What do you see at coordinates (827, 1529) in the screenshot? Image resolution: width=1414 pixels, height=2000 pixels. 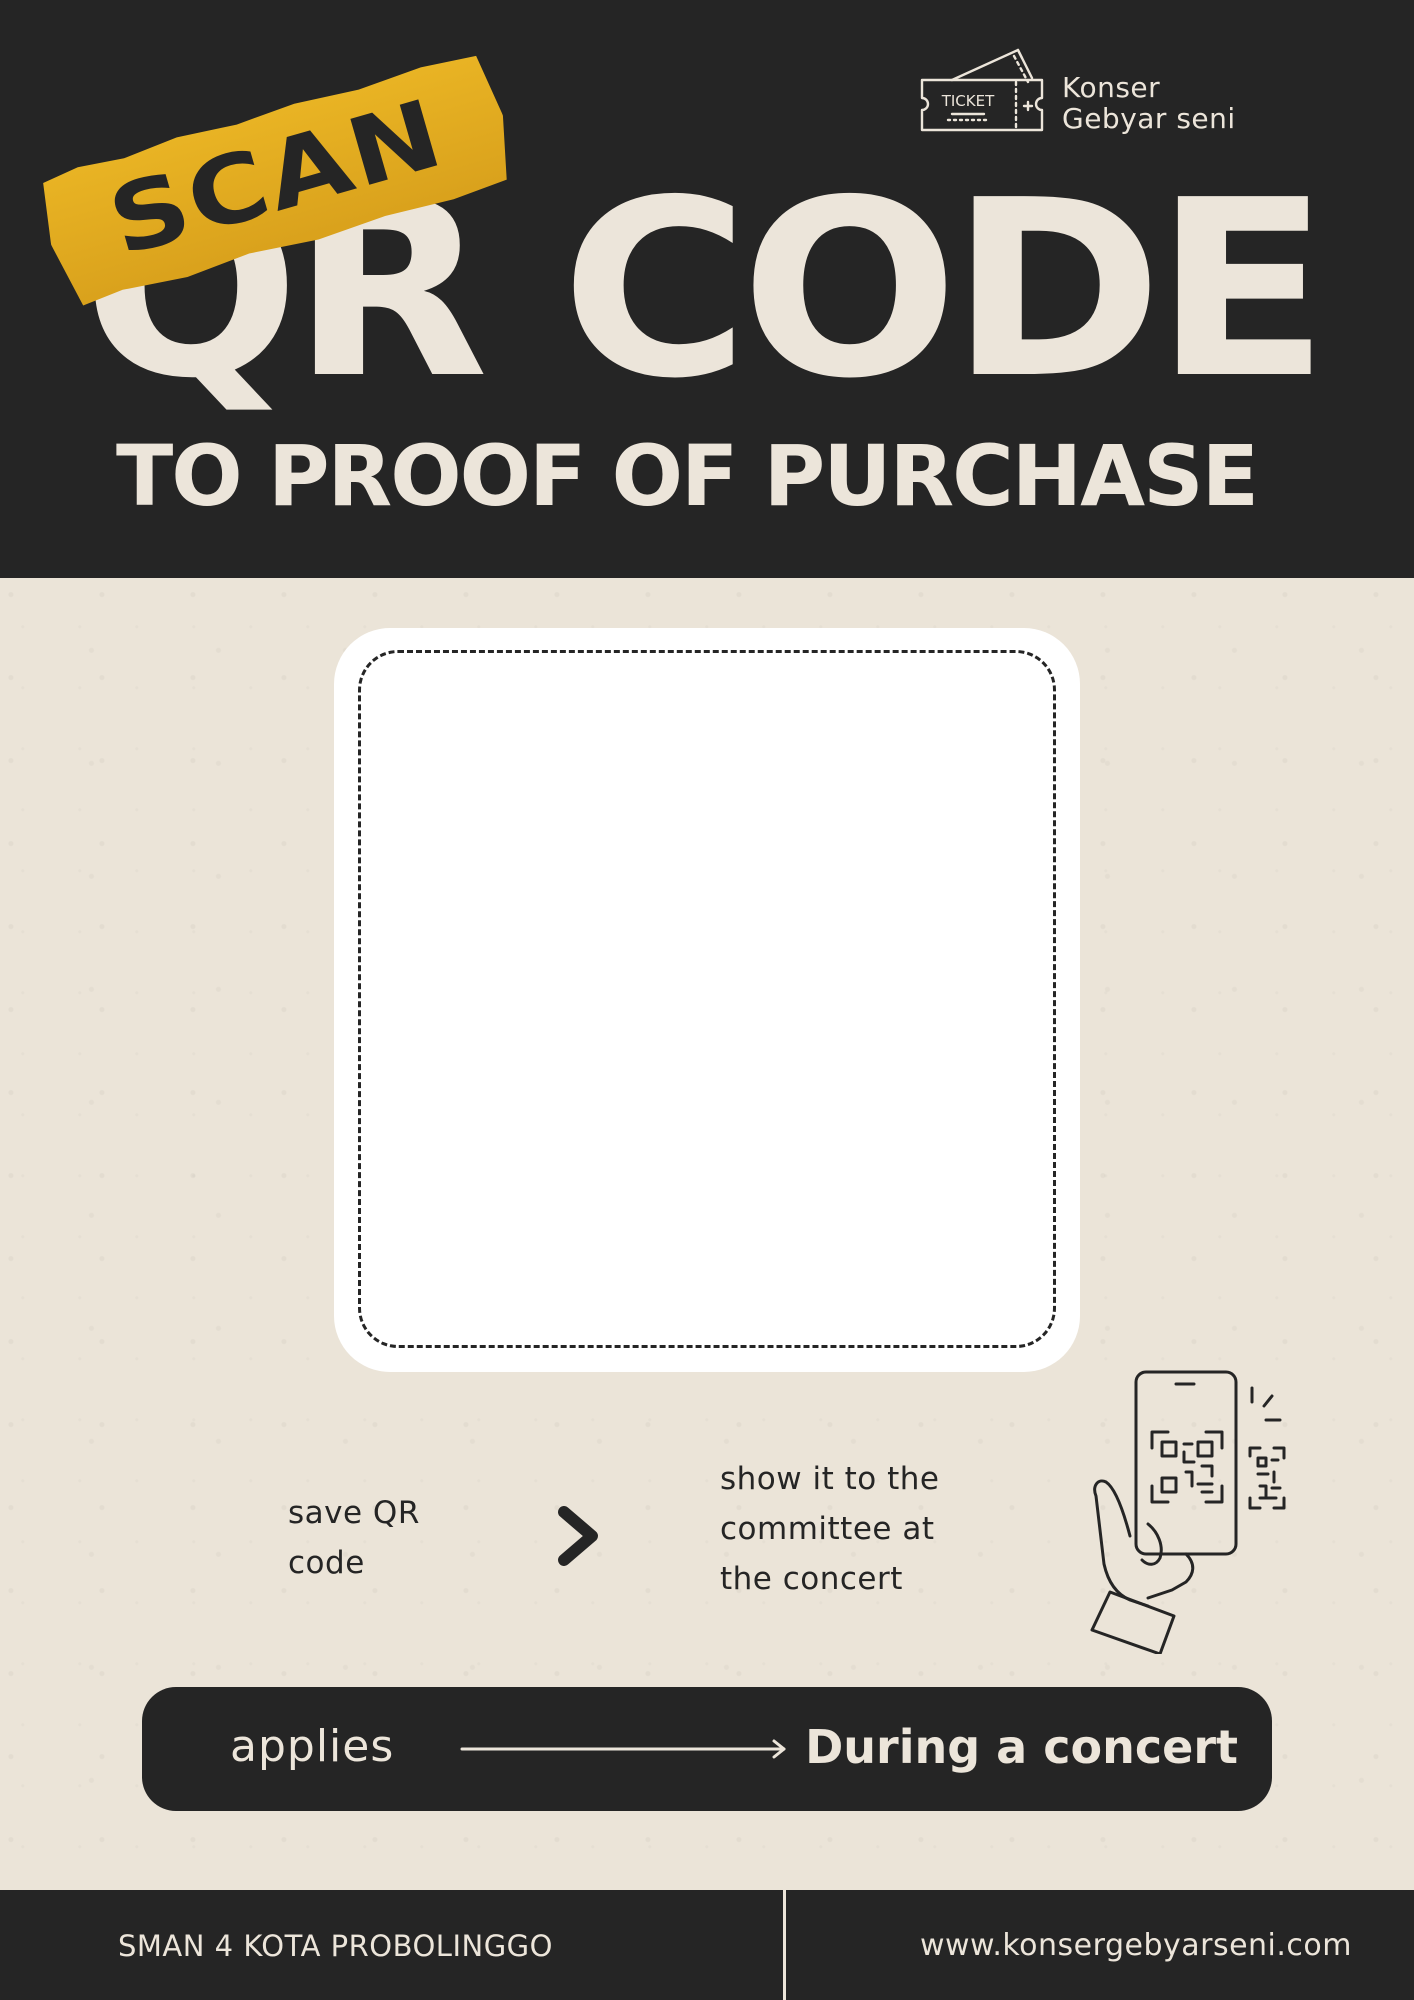 I see `step-2-line-2: committee at` at bounding box center [827, 1529].